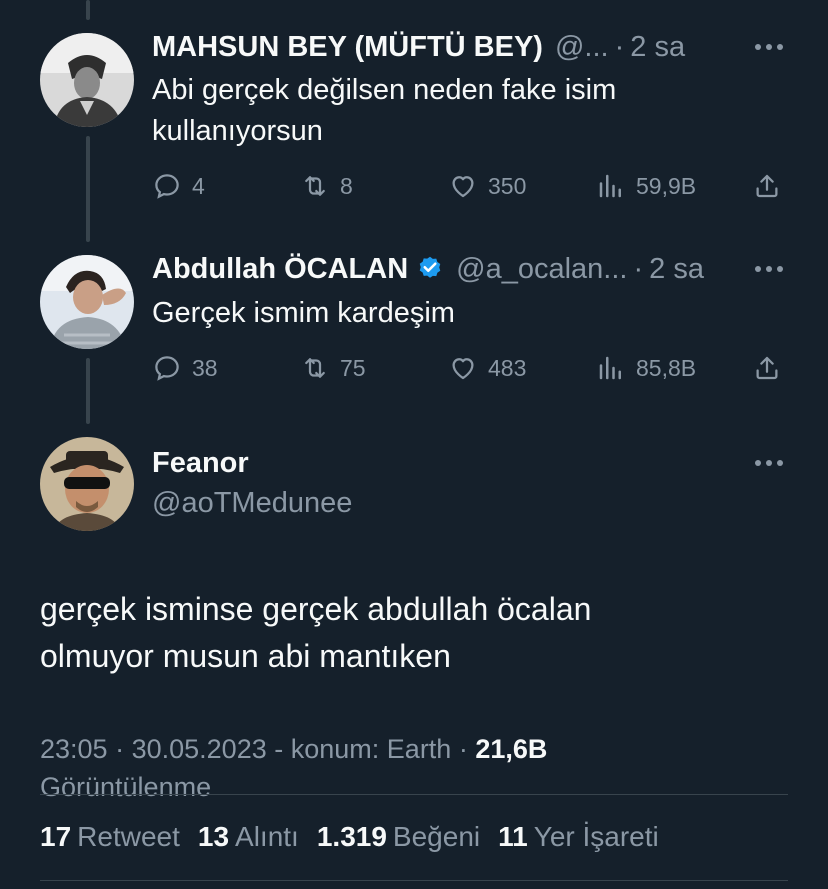 This screenshot has width=828, height=889. I want to click on tweet-location: konum: Earth, so click(371, 749).